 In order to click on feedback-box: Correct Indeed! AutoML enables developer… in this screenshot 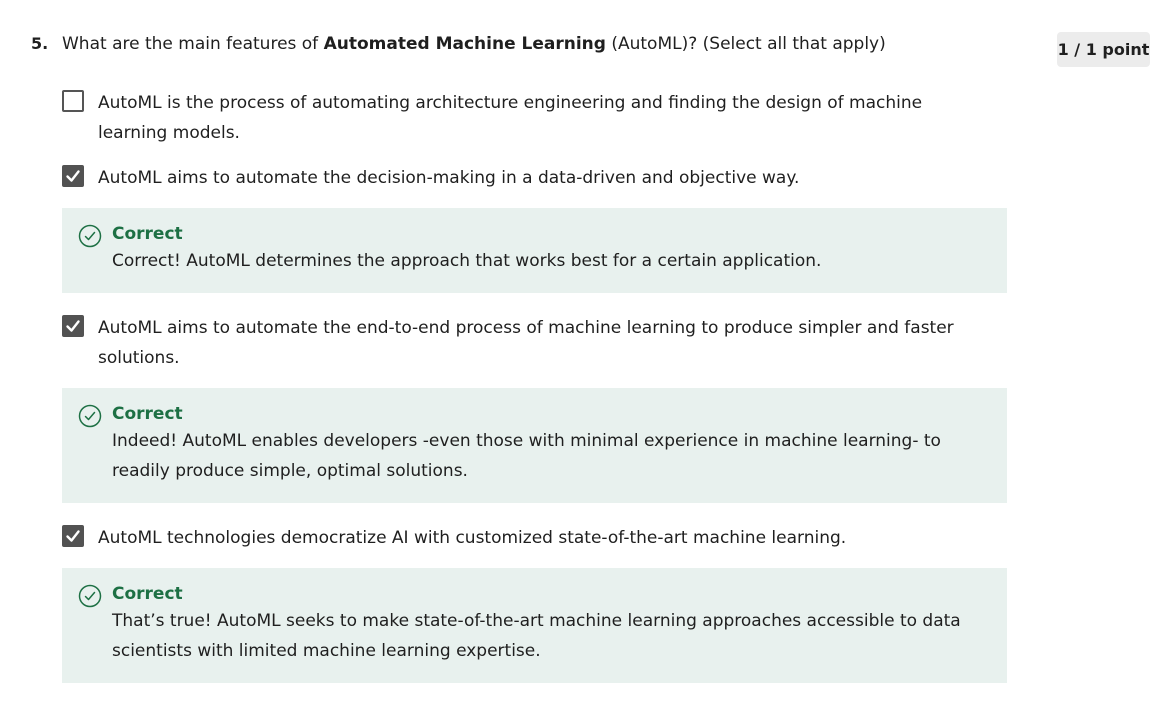, I will do `click(534, 445)`.